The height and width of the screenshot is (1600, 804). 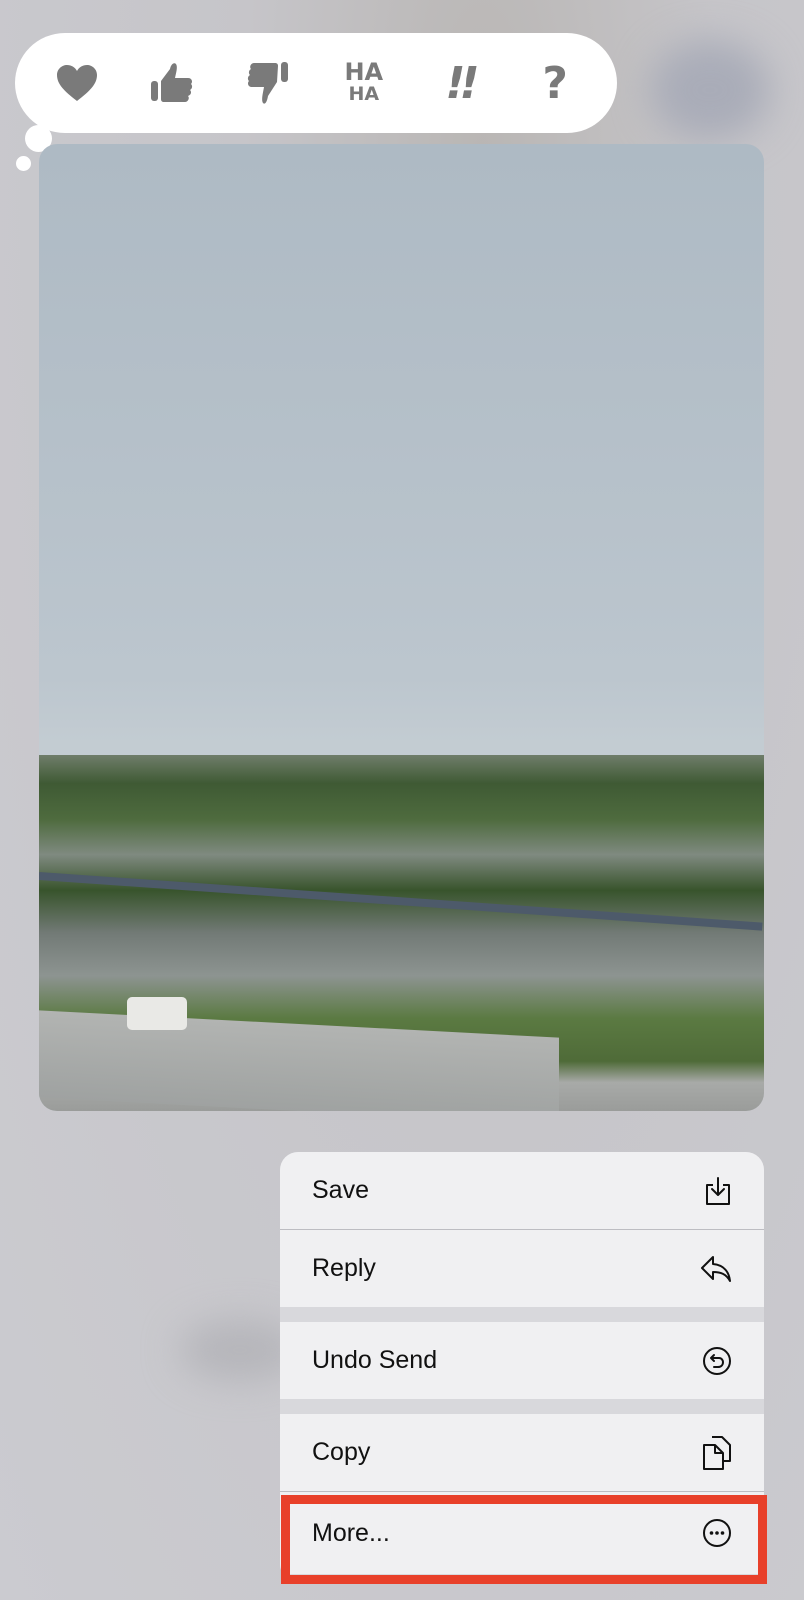 I want to click on photo-van, so click(x=157, y=1013).